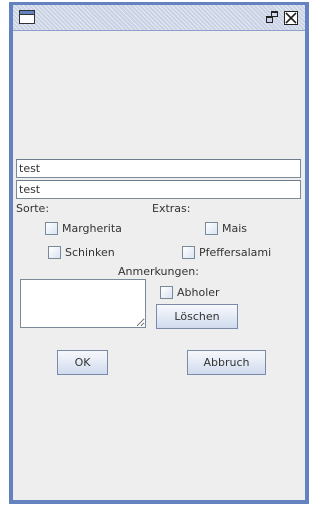 The image size is (325, 519). I want to click on mais-label: Mais, so click(235, 228).